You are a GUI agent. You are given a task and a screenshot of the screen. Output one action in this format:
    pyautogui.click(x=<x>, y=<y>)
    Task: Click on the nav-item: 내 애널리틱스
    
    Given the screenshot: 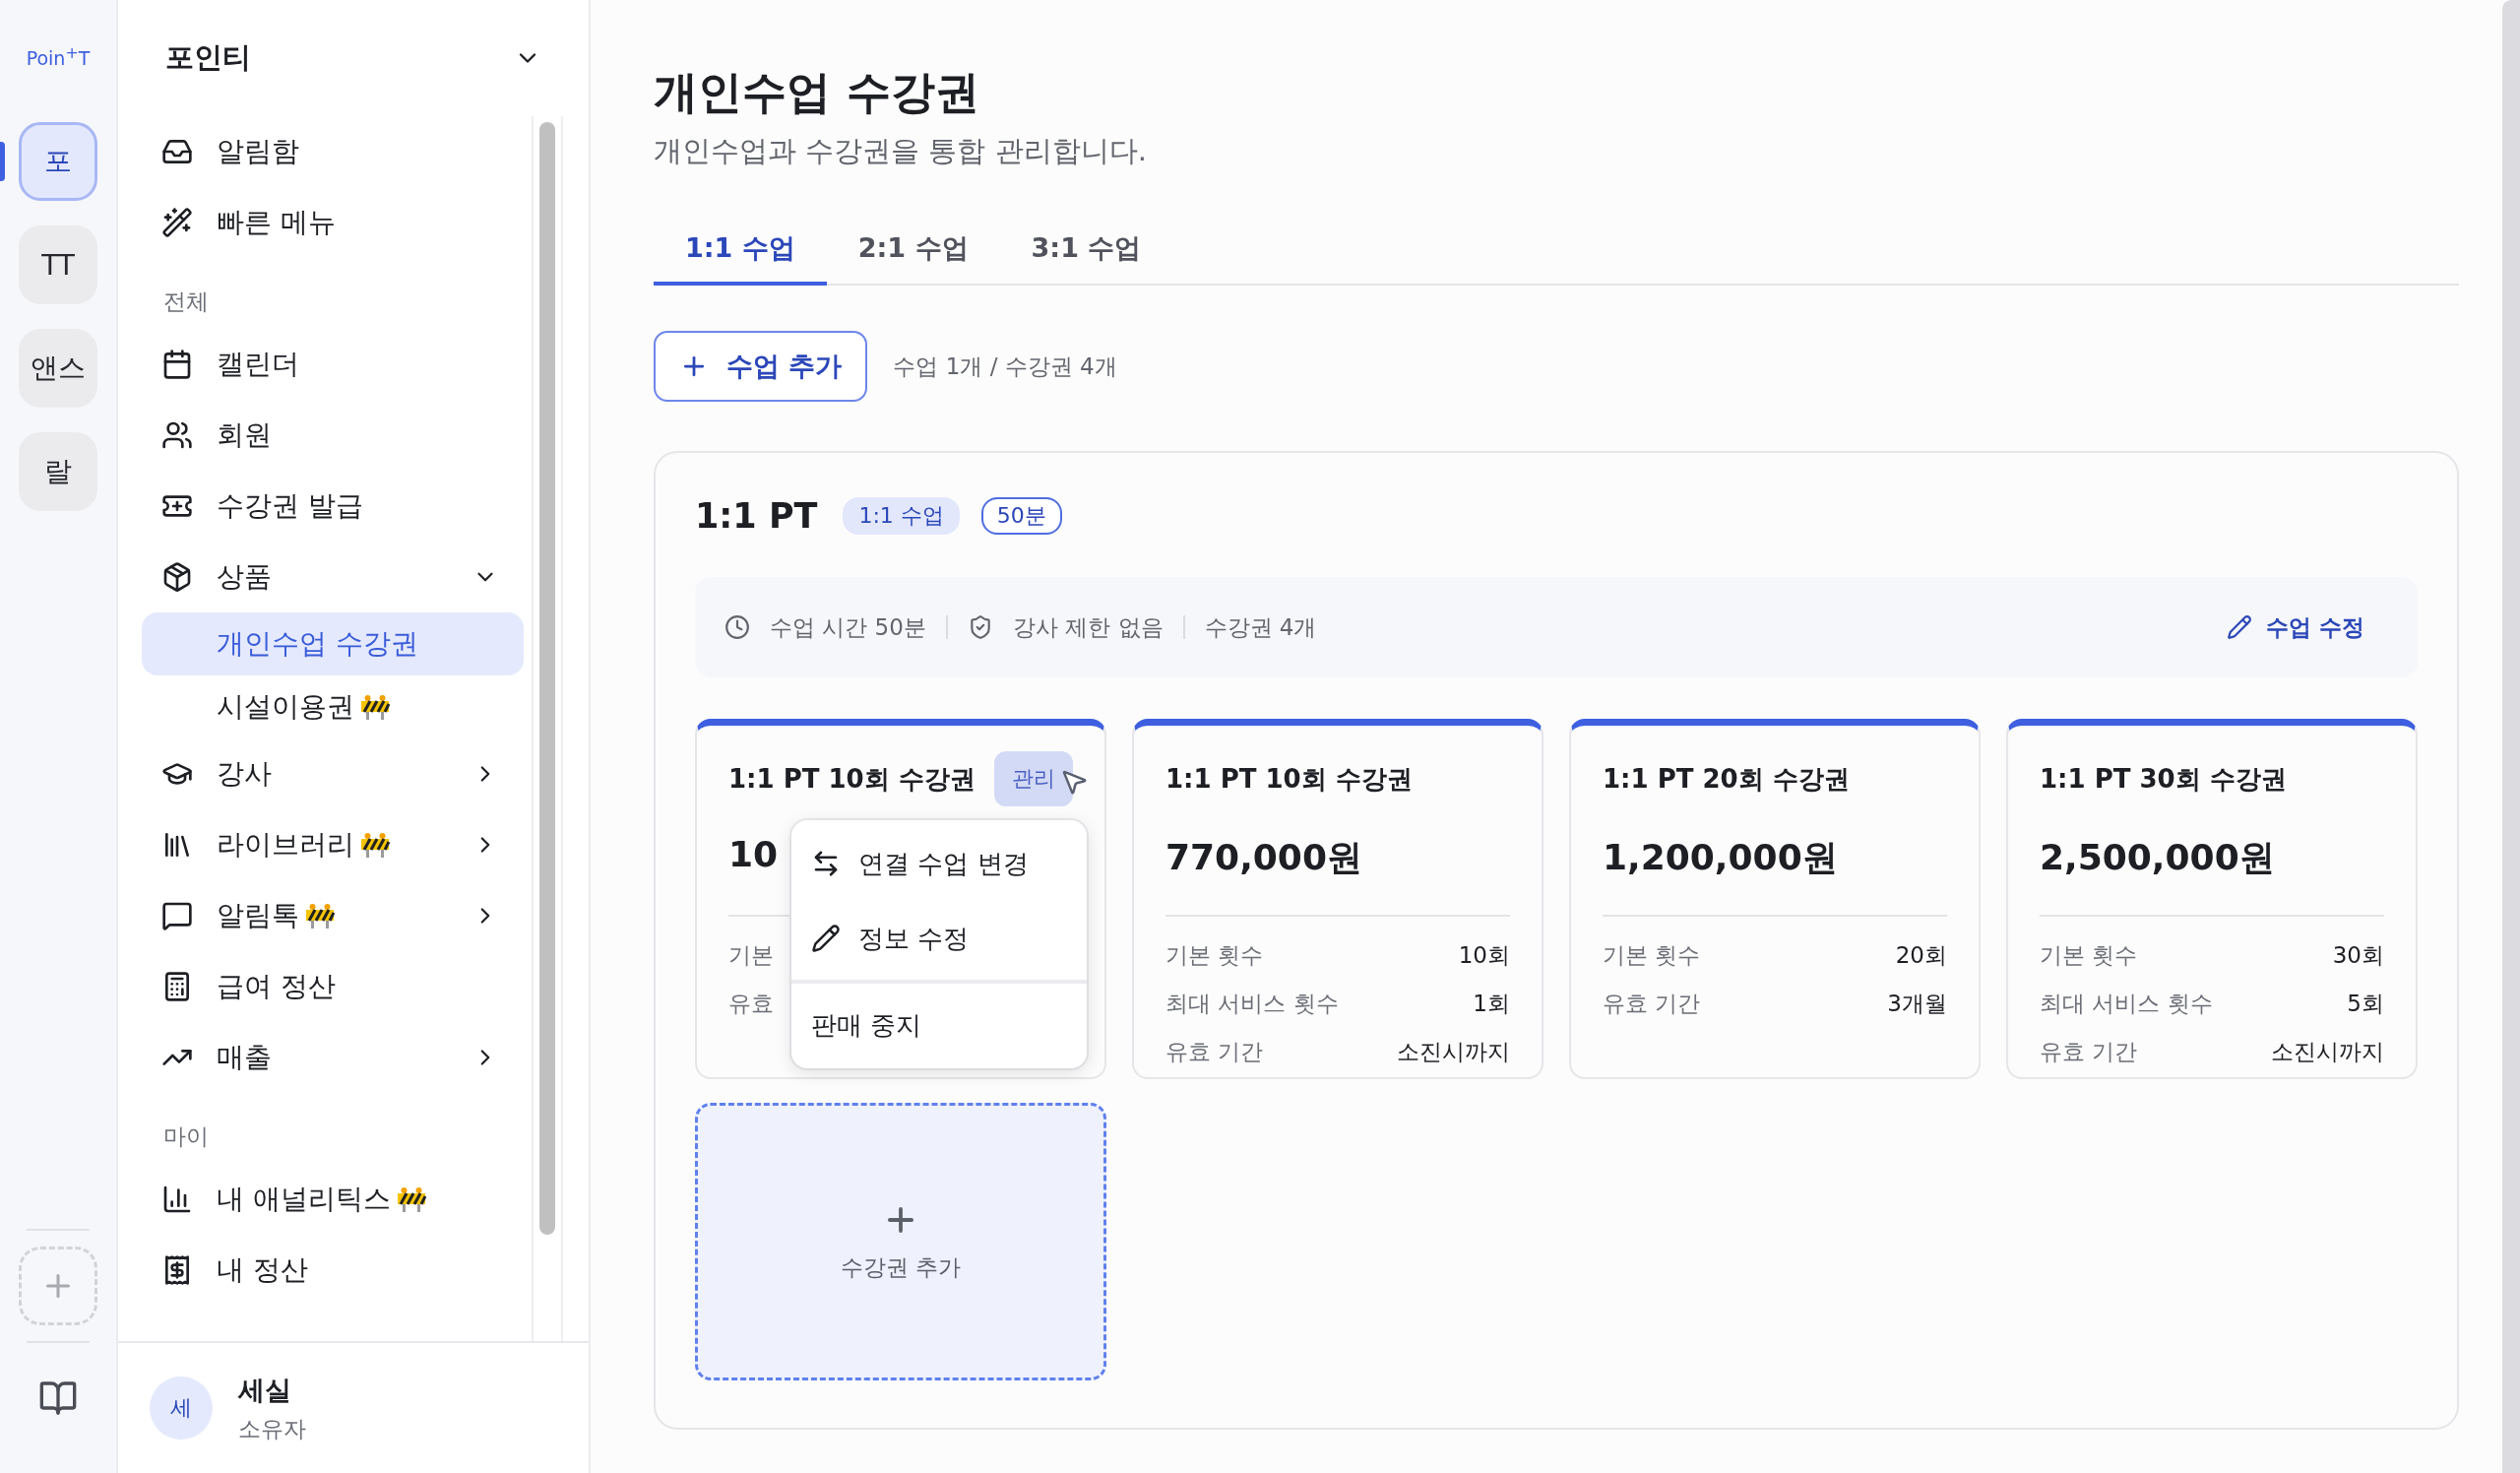 What is the action you would take?
    pyautogui.click(x=333, y=1199)
    